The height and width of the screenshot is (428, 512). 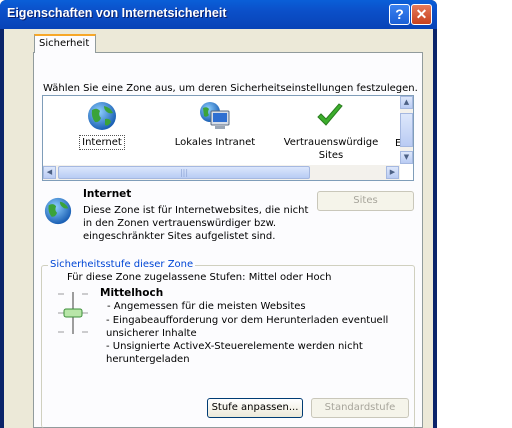 I want to click on checkmark-icon, so click(x=330, y=114).